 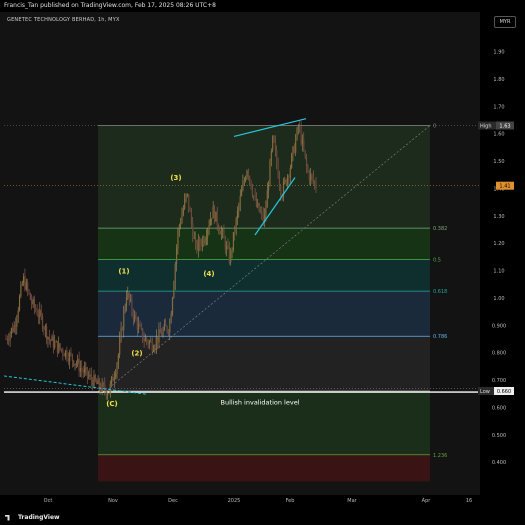 What do you see at coordinates (63, 20) in the screenshot?
I see `symbol-title: GENETEC TECHNOLOGY BERHAD, 1h, MYX` at bounding box center [63, 20].